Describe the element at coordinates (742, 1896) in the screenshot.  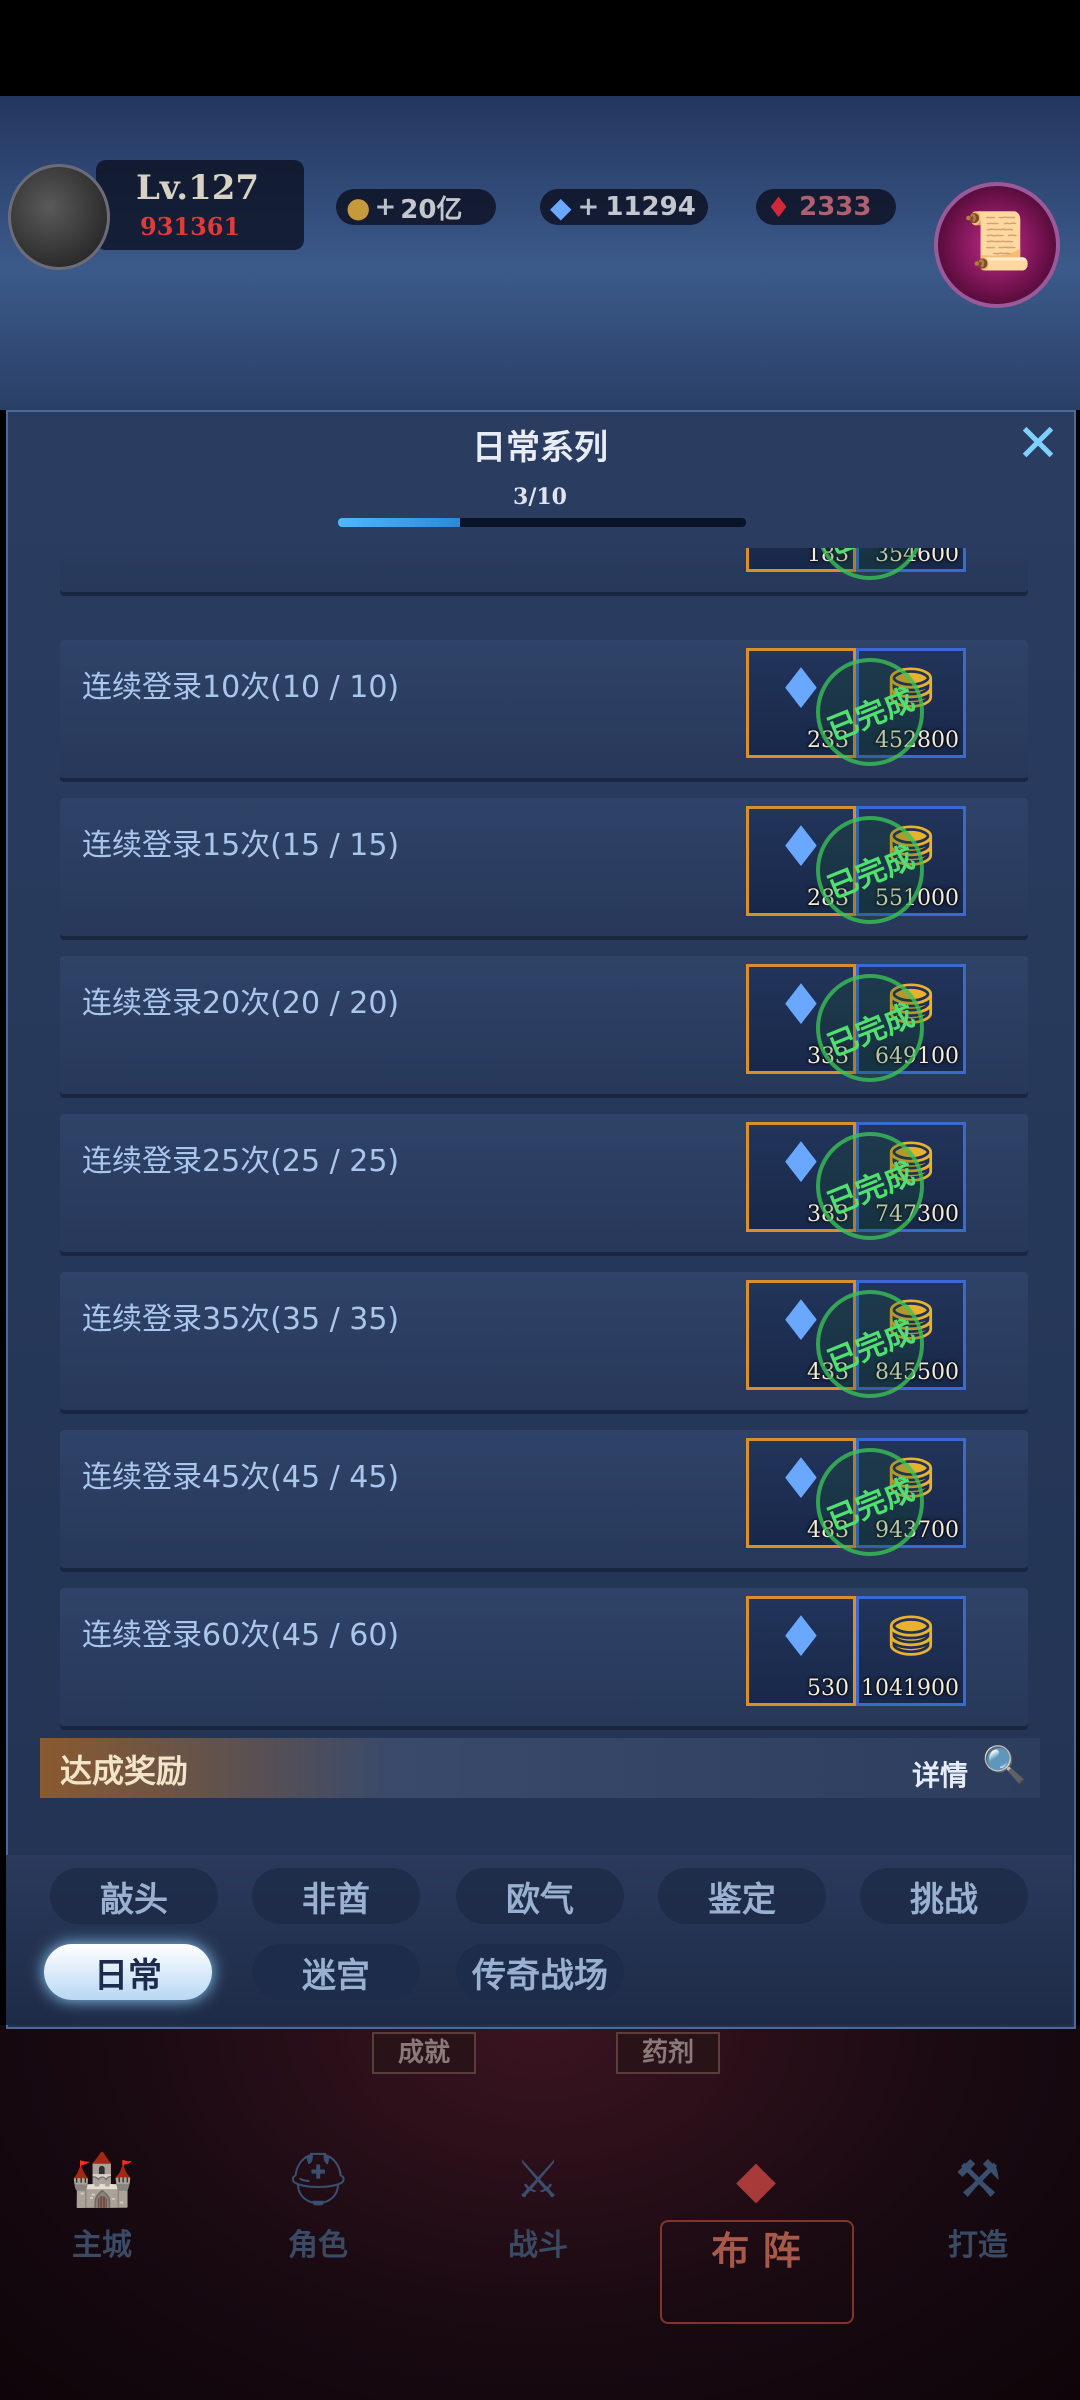
I see `tab-row1-3: 鉴定` at that location.